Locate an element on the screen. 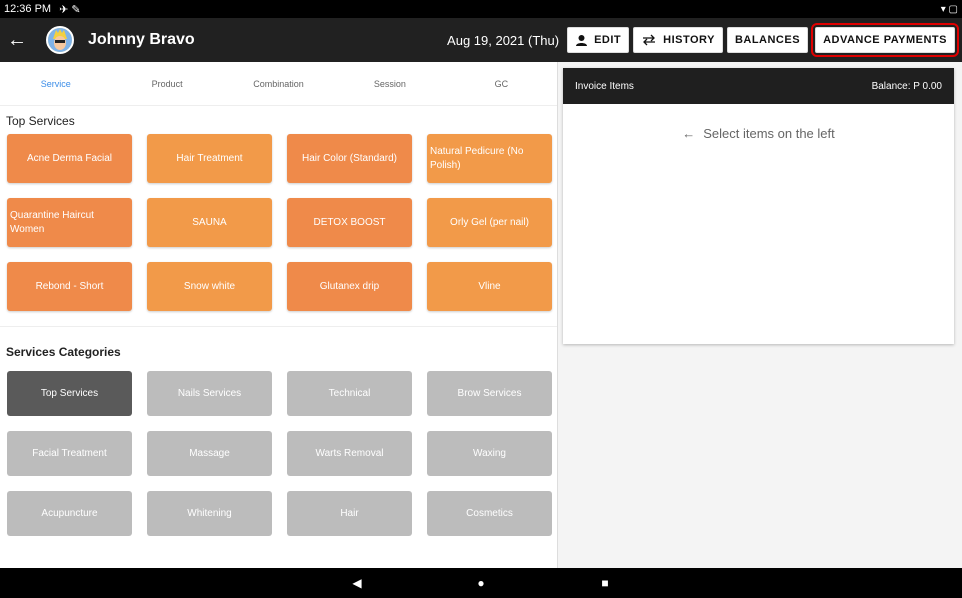 The width and height of the screenshot is (962, 598). balances-button: BALANCES is located at coordinates (767, 40).